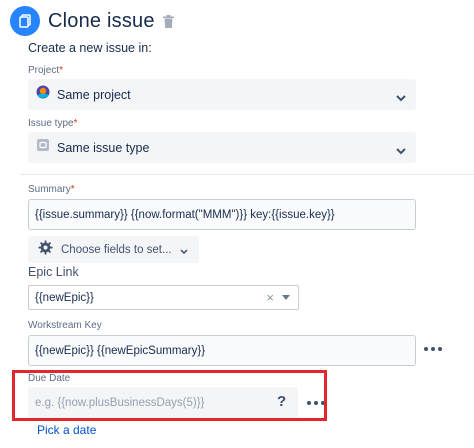  Describe the element at coordinates (169, 395) in the screenshot. I see `highlight-box` at that location.